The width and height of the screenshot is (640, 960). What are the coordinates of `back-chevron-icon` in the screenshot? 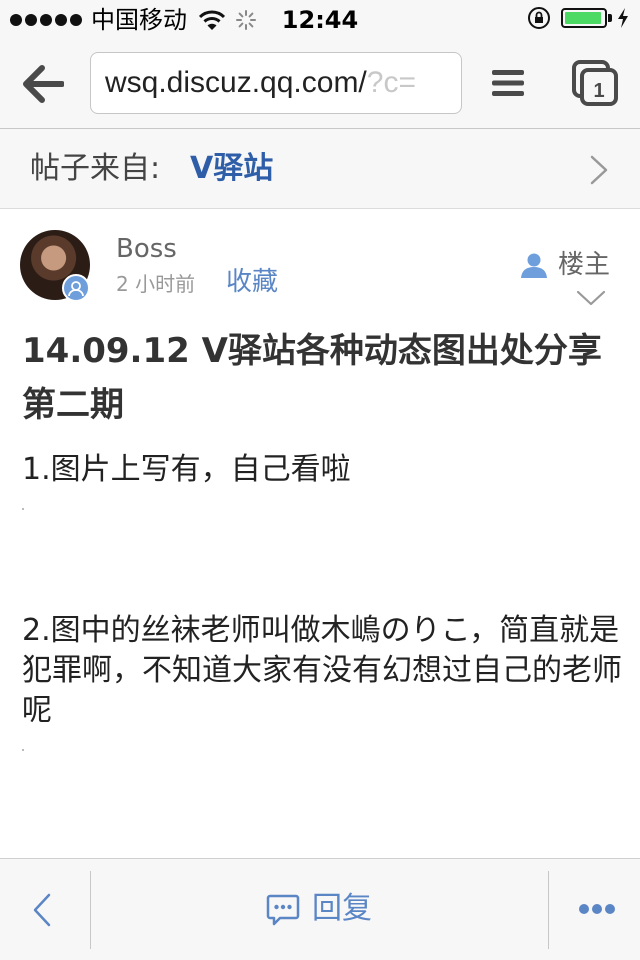 It's located at (42, 910).